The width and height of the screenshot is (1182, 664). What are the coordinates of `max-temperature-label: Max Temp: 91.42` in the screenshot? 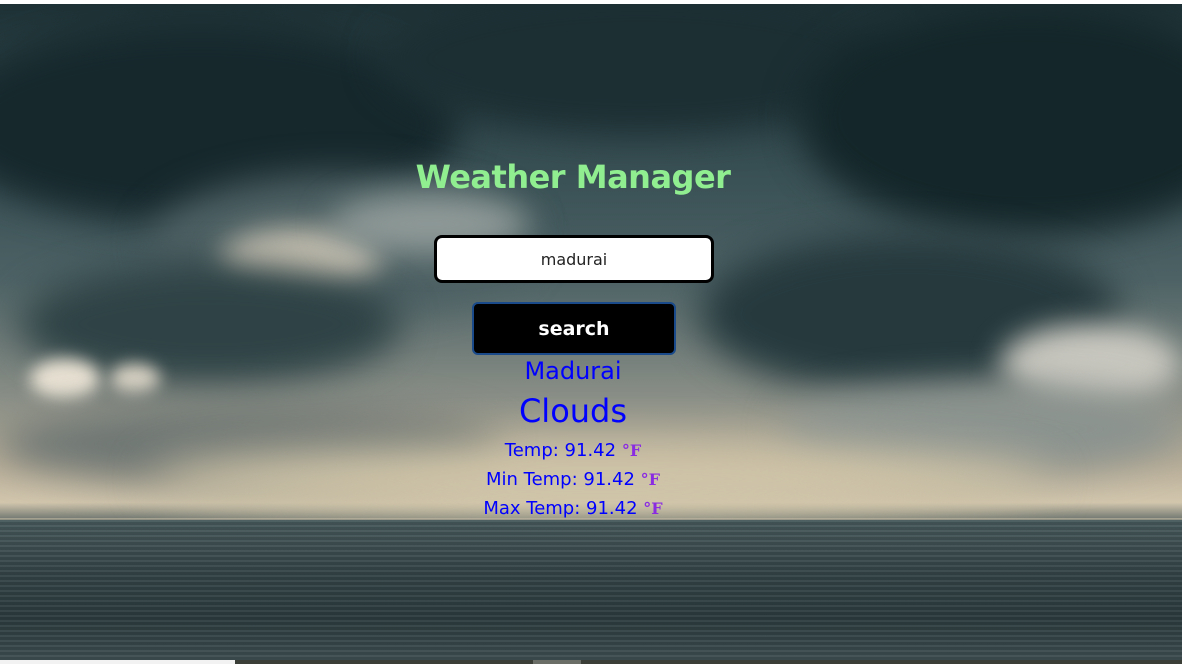 It's located at (560, 508).